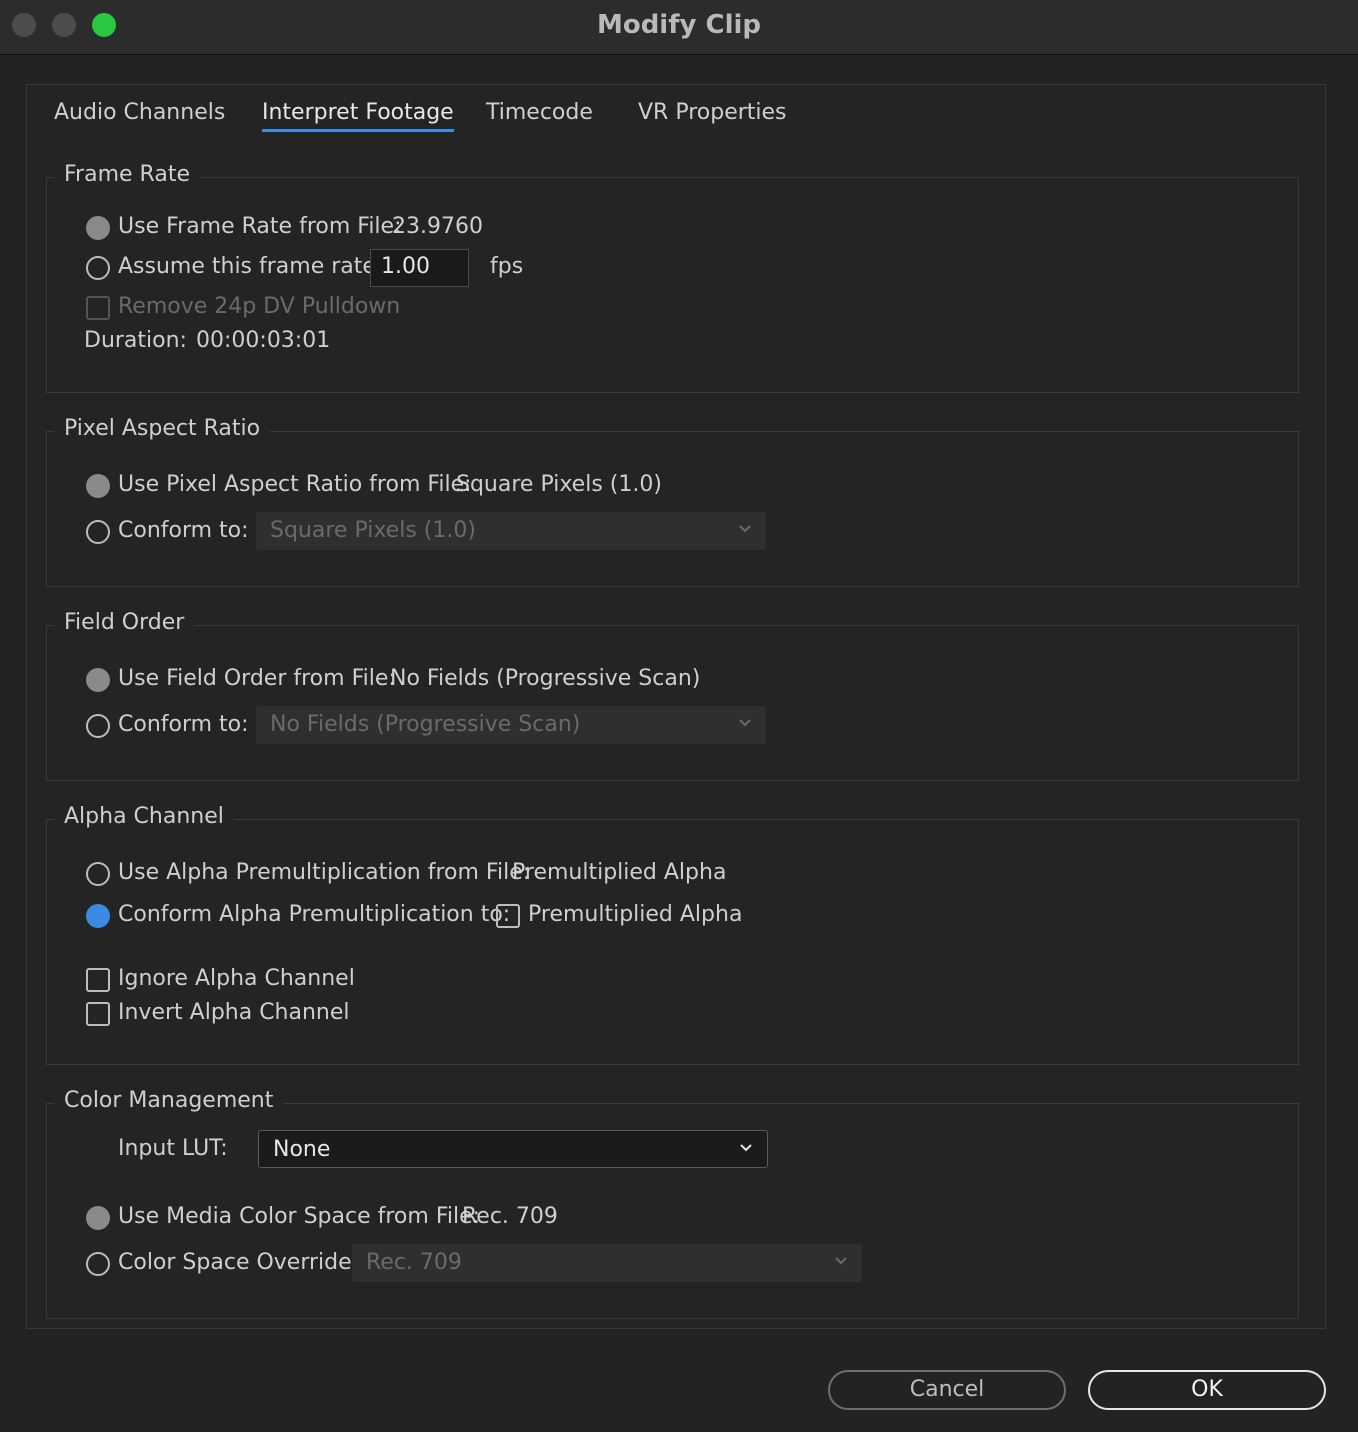 The height and width of the screenshot is (1432, 1358). I want to click on ignore-alpha-label: Ignore Alpha Channel, so click(236, 978).